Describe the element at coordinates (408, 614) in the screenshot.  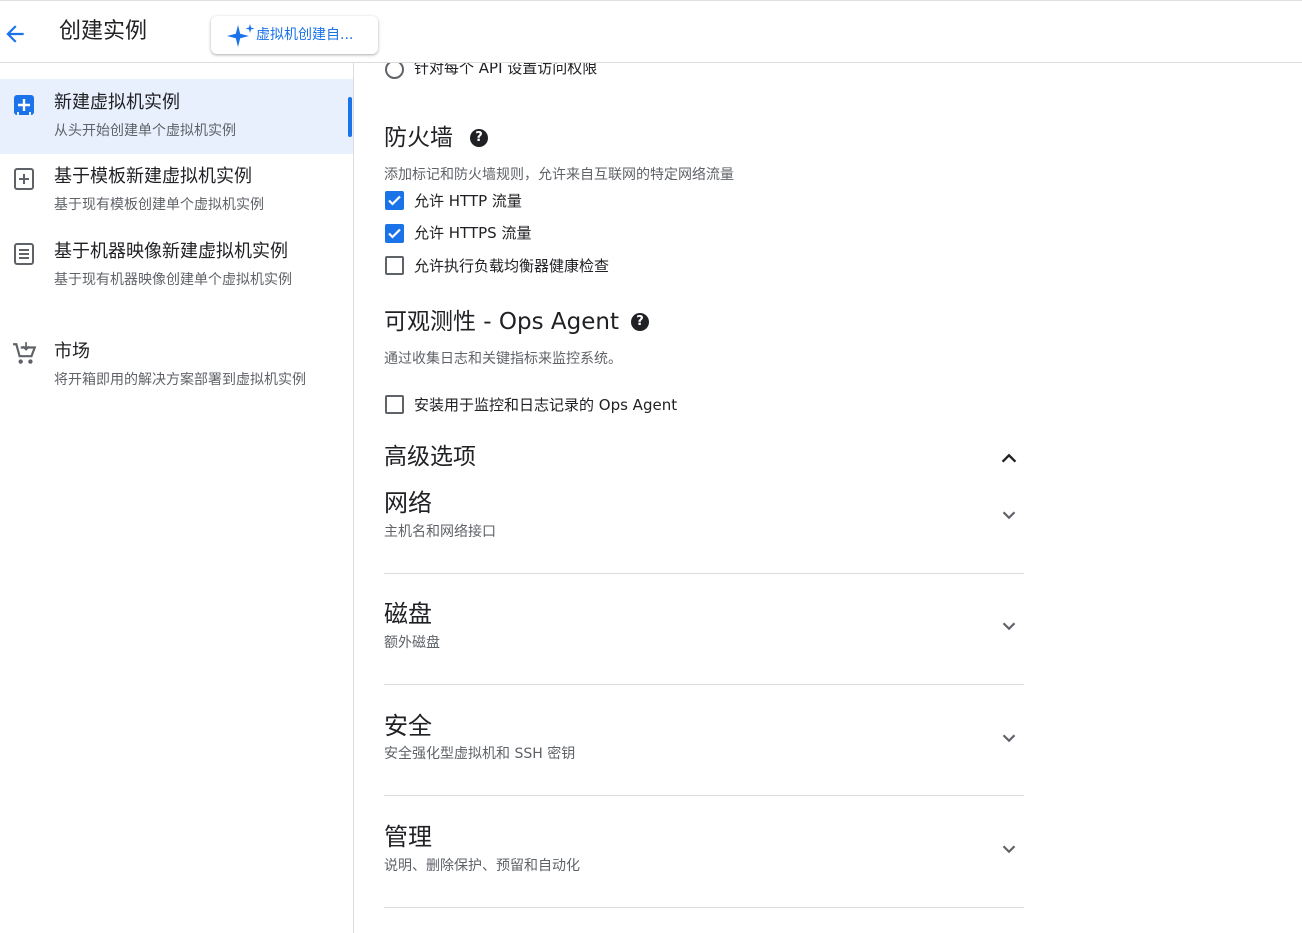
I see `panel-title: 磁盘` at that location.